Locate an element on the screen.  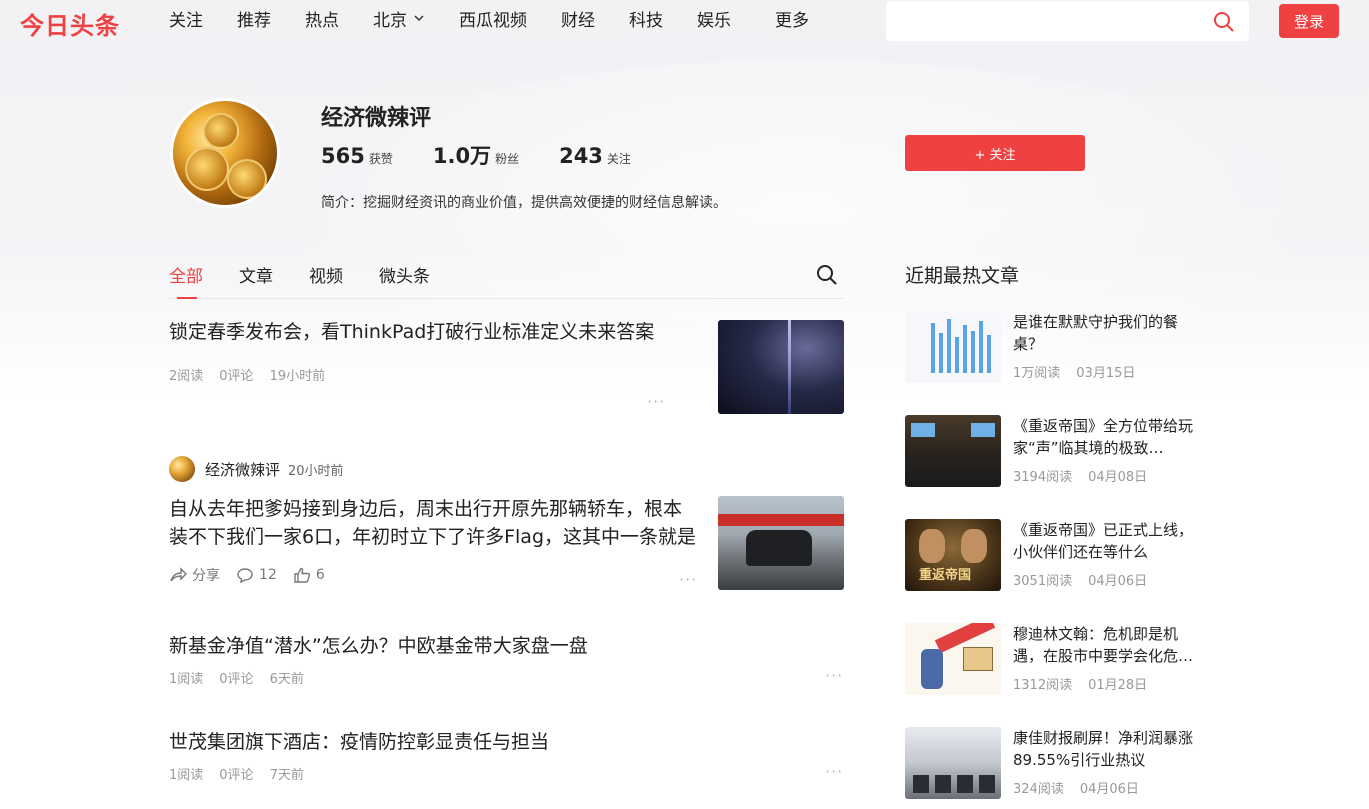
stat-likes: 565 获赞 is located at coordinates (357, 156).